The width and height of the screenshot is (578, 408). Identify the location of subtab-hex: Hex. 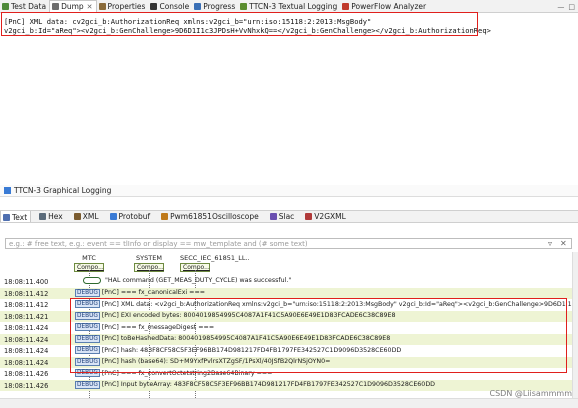
(51, 216).